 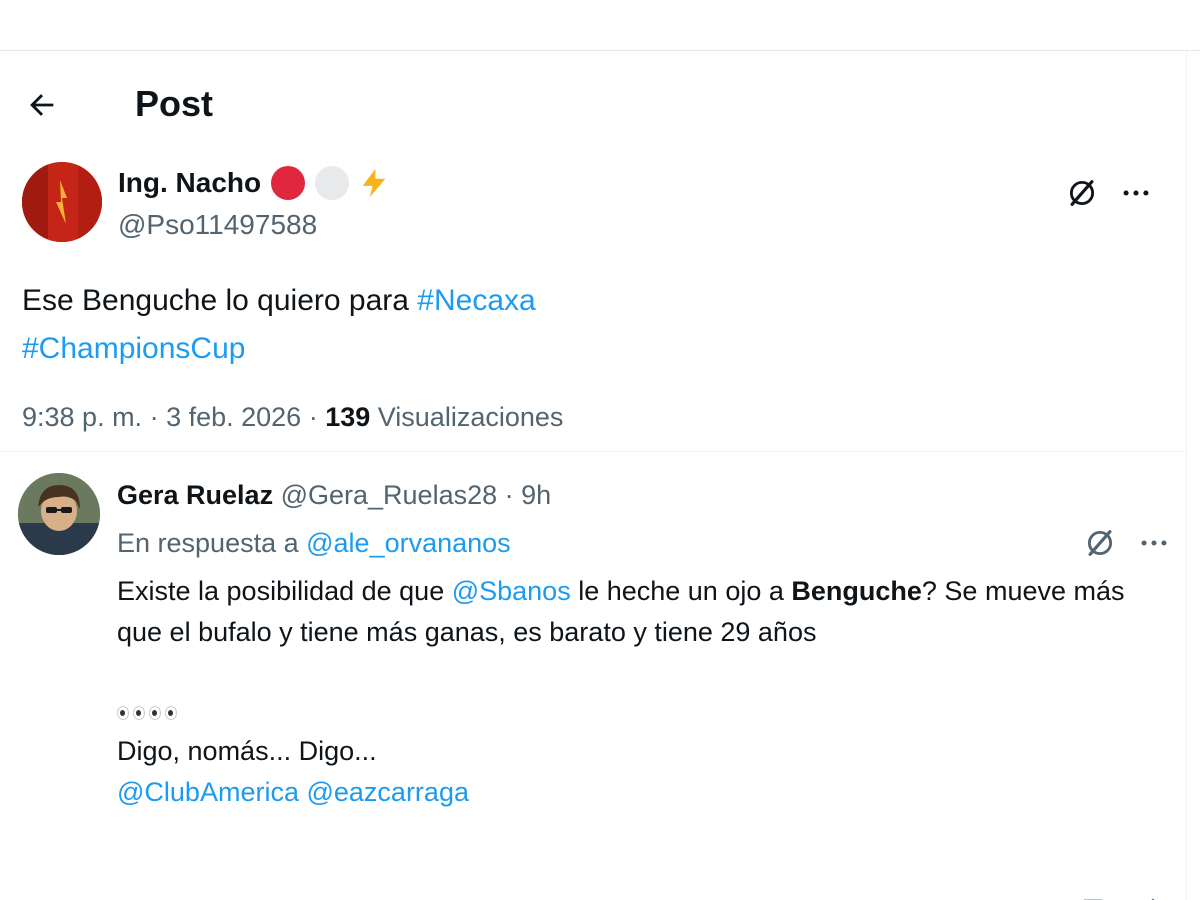 I want to click on post-text-body: Ese Benguche lo quiero para, so click(x=220, y=300).